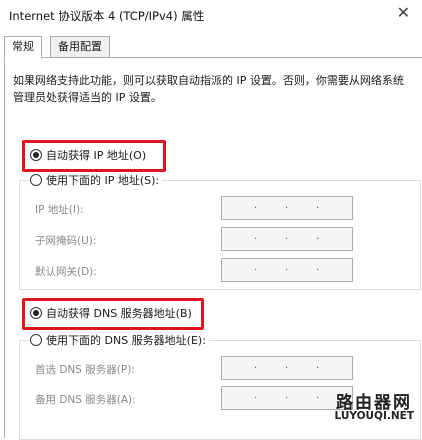 This screenshot has width=422, height=440. I want to click on title-bar: Internet 协议版本 4 (TCP/IPv4) 属性 ✕, so click(211, 15).